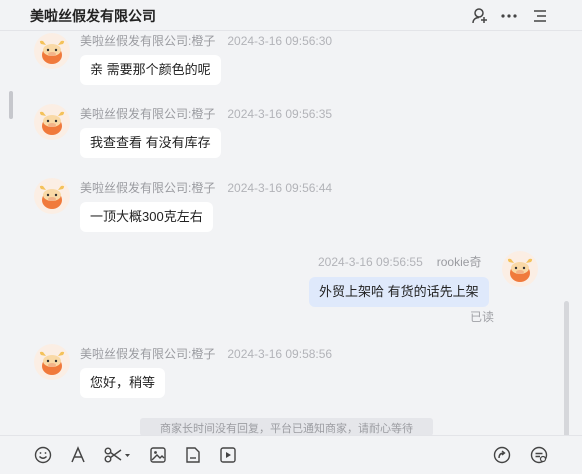 This screenshot has height=474, width=582. Describe the element at coordinates (539, 455) in the screenshot. I see `quick-reply-icon` at that location.